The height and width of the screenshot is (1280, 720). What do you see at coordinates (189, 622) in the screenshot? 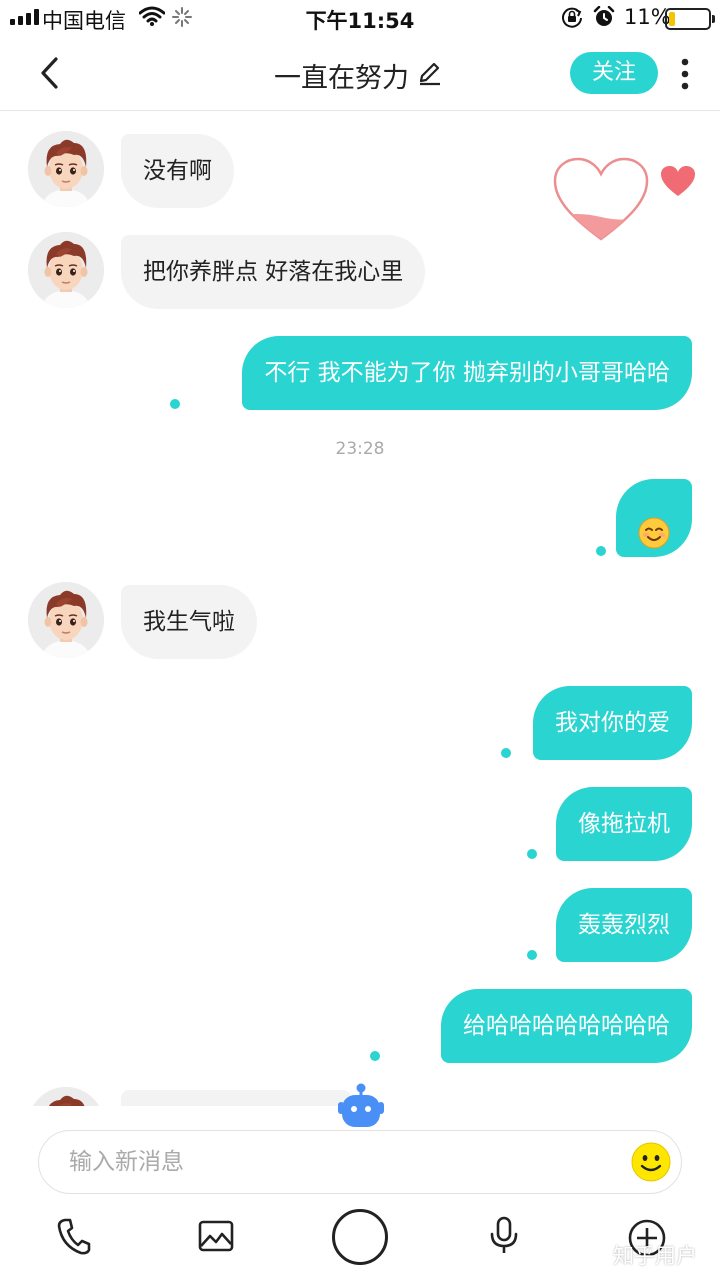
I see `message-bubble-incoming: 我生气啦` at bounding box center [189, 622].